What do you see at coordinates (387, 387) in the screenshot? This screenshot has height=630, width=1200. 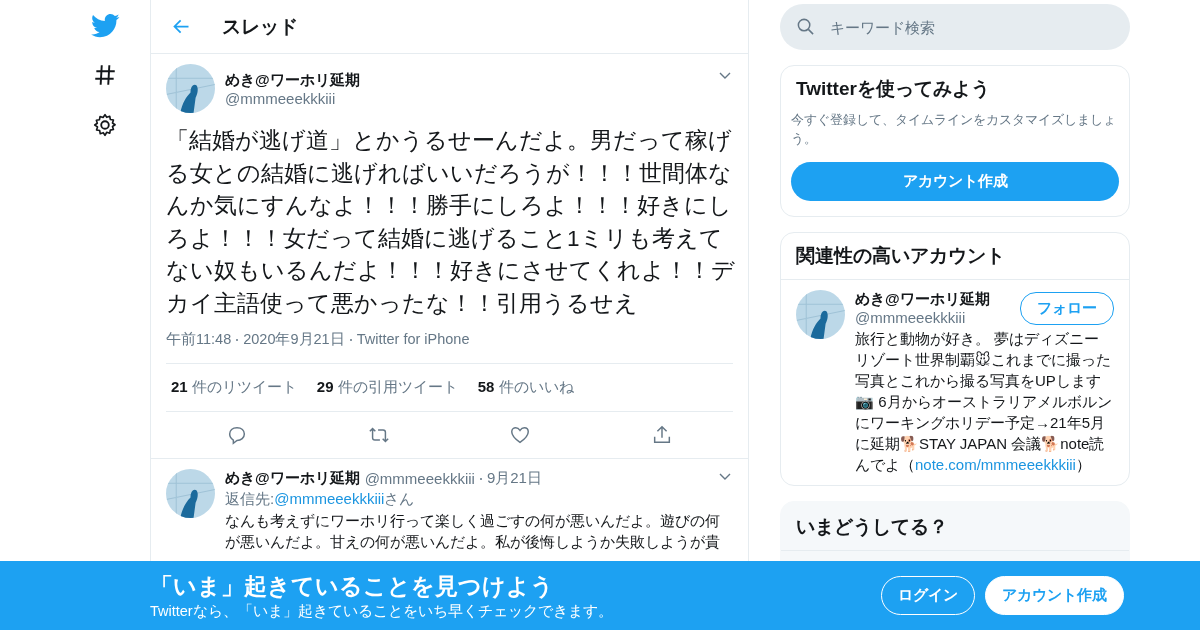 I see `stat-link: 29 件の引用ツイート` at bounding box center [387, 387].